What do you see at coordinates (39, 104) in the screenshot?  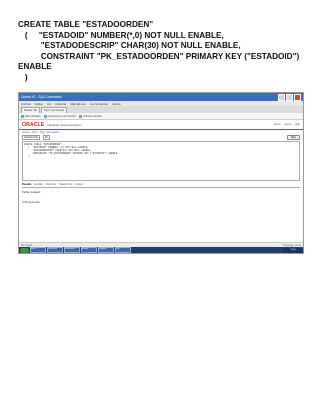 I see `menu-item: Editar` at bounding box center [39, 104].